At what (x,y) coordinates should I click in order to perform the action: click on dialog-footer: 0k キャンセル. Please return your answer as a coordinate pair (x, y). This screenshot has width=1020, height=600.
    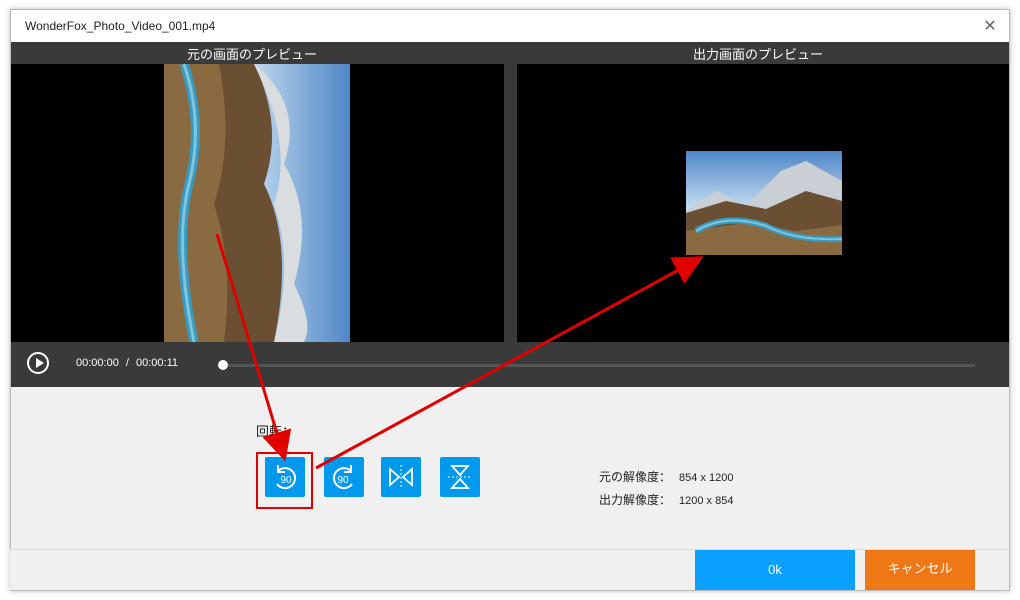
    Looking at the image, I should click on (509, 569).